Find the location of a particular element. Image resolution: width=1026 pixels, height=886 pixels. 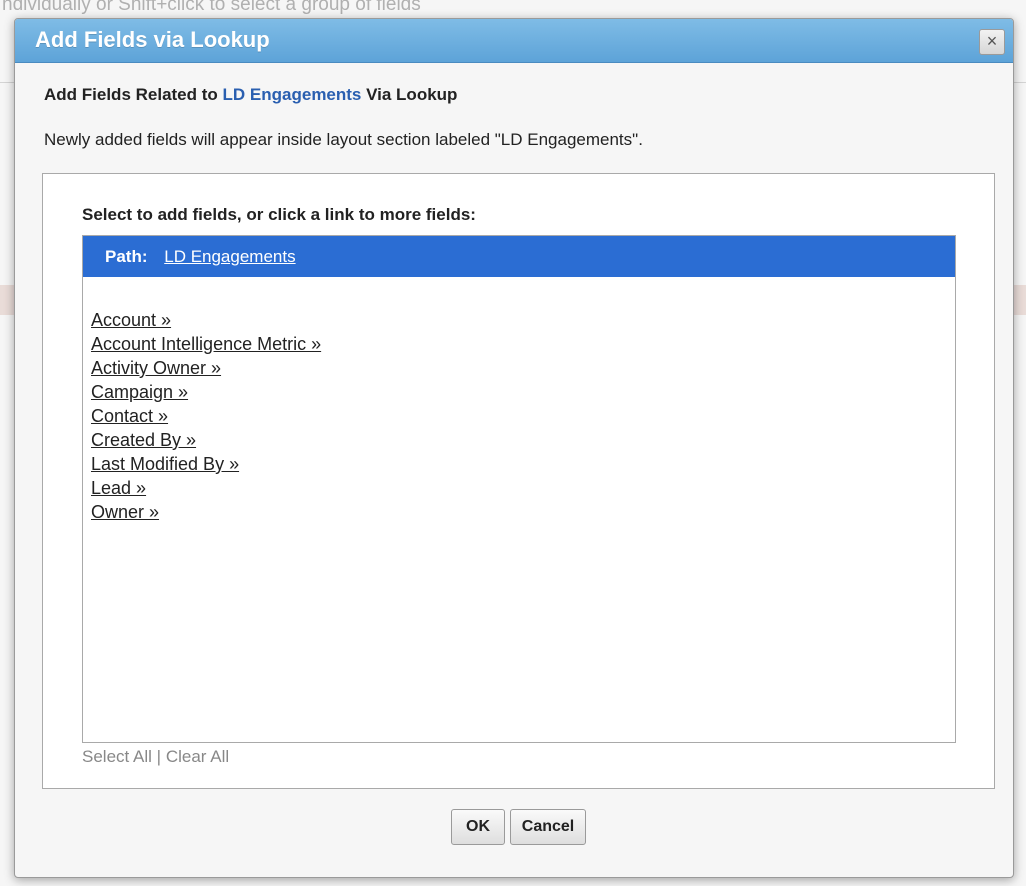

lookup-link-campaign: Campaign » is located at coordinates (206, 392).